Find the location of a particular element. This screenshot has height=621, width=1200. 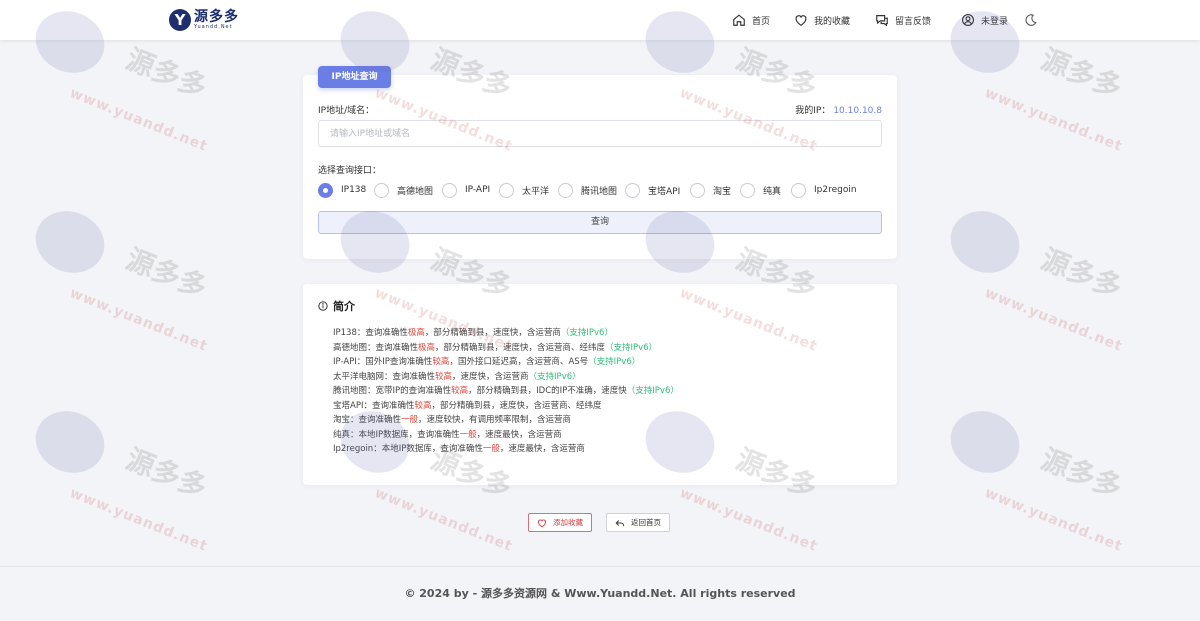

radio-tencent-map: 腾讯地图 is located at coordinates (587, 190).